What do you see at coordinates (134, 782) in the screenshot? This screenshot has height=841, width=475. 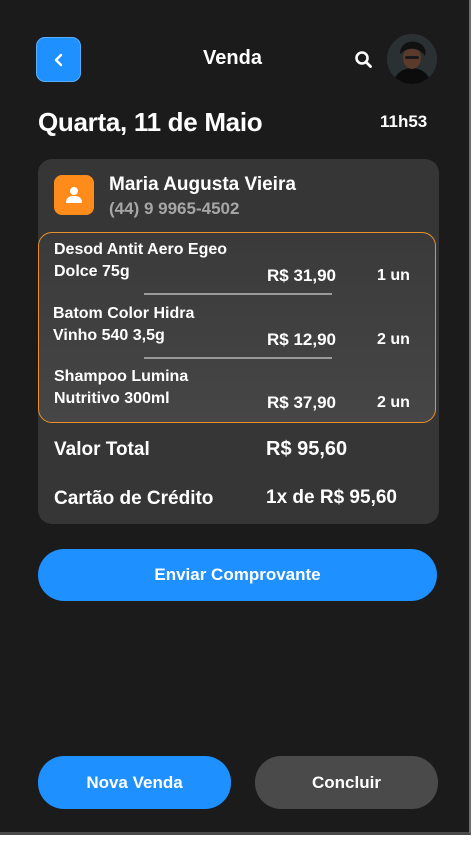 I see `new-sale-button: Nova Venda` at bounding box center [134, 782].